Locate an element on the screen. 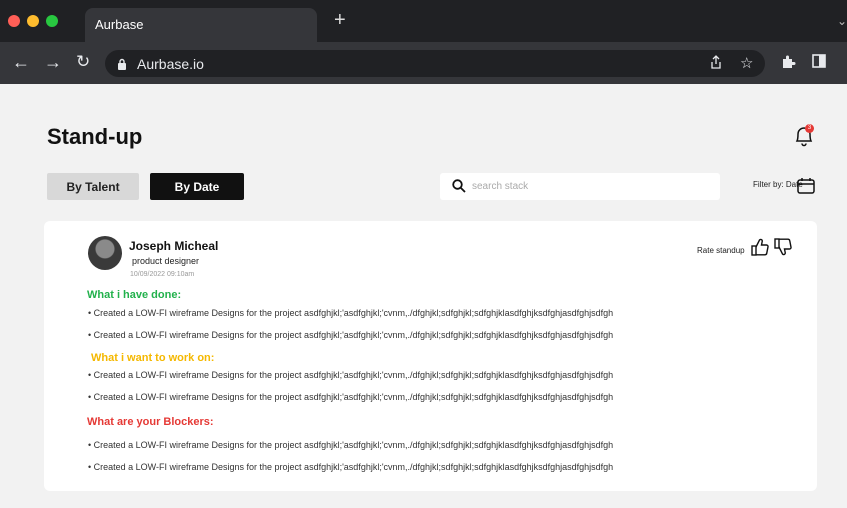  side-panel-icon is located at coordinates (819, 63).